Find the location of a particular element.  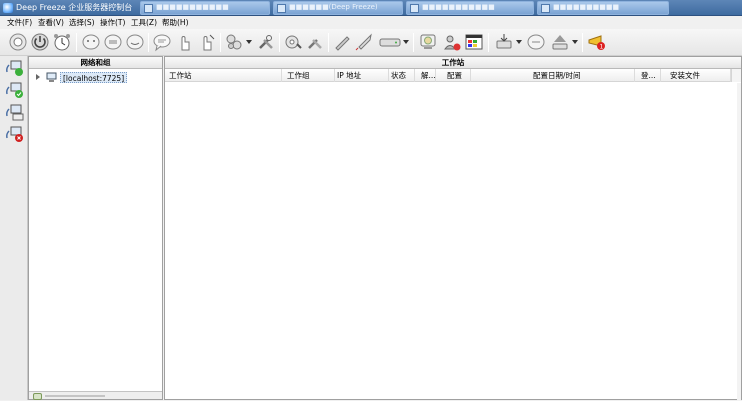

color-grid-icon is located at coordinates (474, 42).